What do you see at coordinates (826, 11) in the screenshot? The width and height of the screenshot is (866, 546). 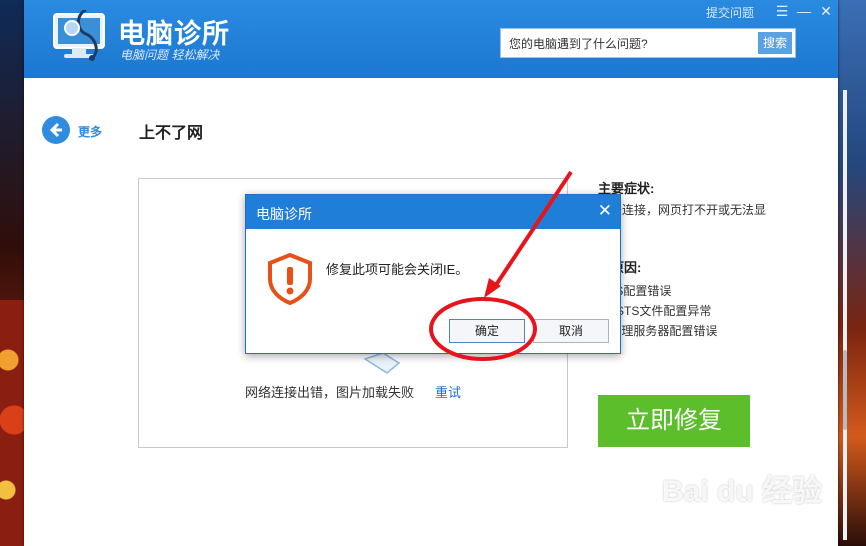 I see `close-window-icon: ✕` at bounding box center [826, 11].